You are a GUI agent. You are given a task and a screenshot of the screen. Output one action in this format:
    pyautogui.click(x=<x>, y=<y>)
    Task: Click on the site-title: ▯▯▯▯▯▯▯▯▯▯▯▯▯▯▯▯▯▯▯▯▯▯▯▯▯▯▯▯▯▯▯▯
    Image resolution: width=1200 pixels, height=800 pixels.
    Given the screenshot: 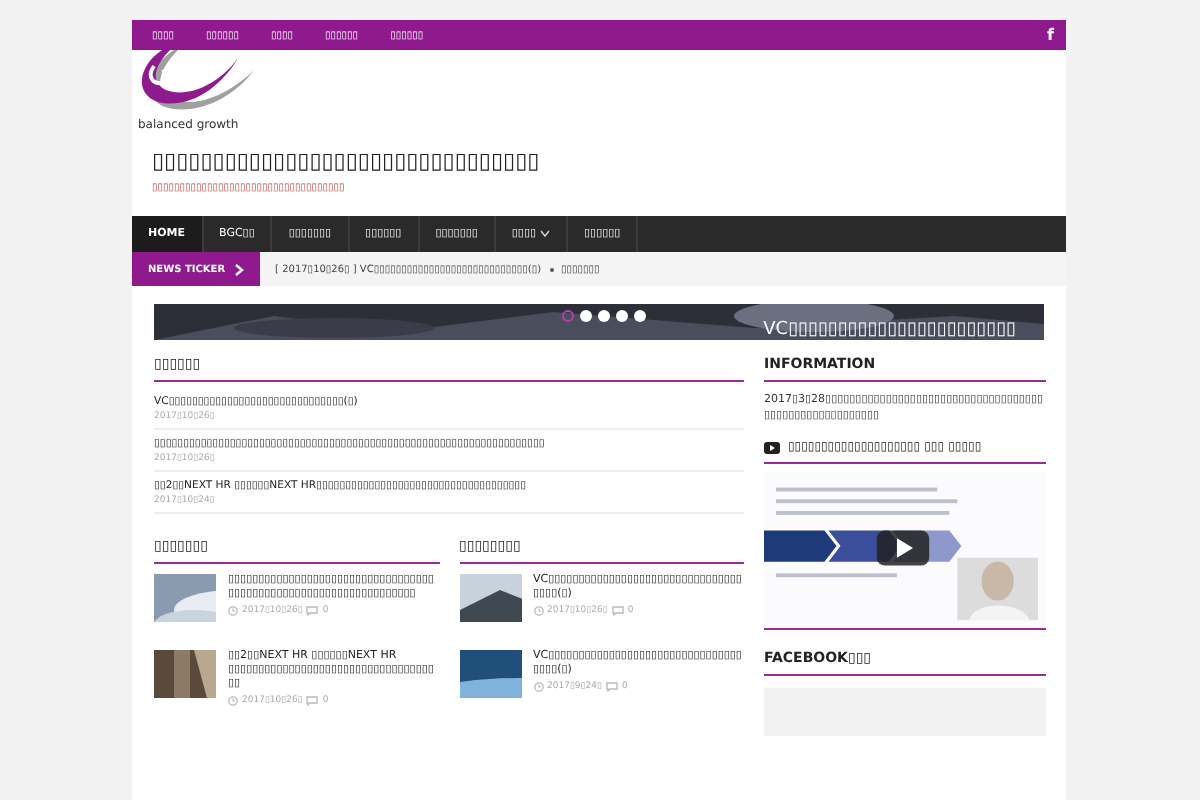 What is the action you would take?
    pyautogui.click(x=347, y=161)
    